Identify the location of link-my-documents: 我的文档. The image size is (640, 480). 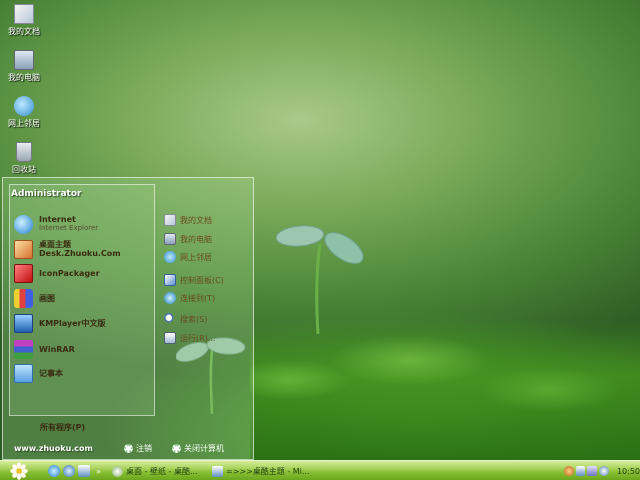
(188, 220).